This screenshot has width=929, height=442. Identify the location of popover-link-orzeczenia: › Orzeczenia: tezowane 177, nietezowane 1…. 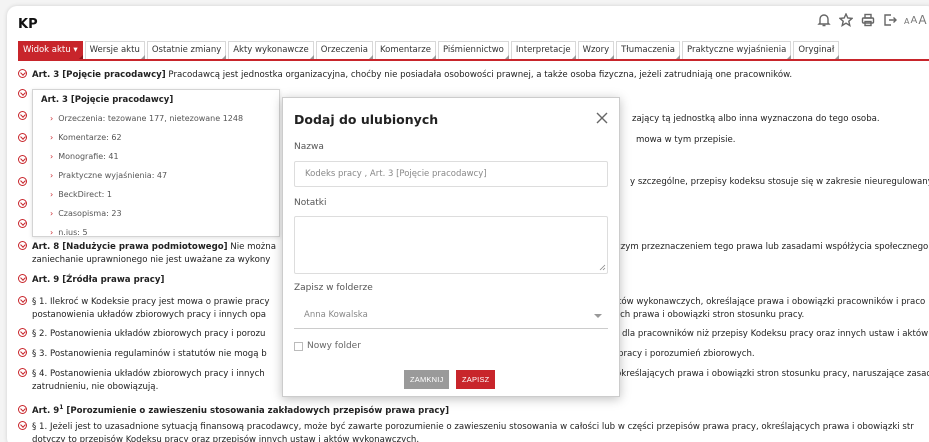
(146, 118).